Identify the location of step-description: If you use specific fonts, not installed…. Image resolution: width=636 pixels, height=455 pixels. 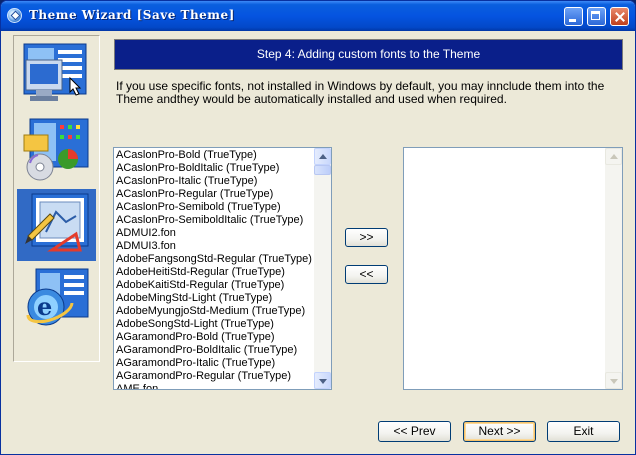
(360, 92).